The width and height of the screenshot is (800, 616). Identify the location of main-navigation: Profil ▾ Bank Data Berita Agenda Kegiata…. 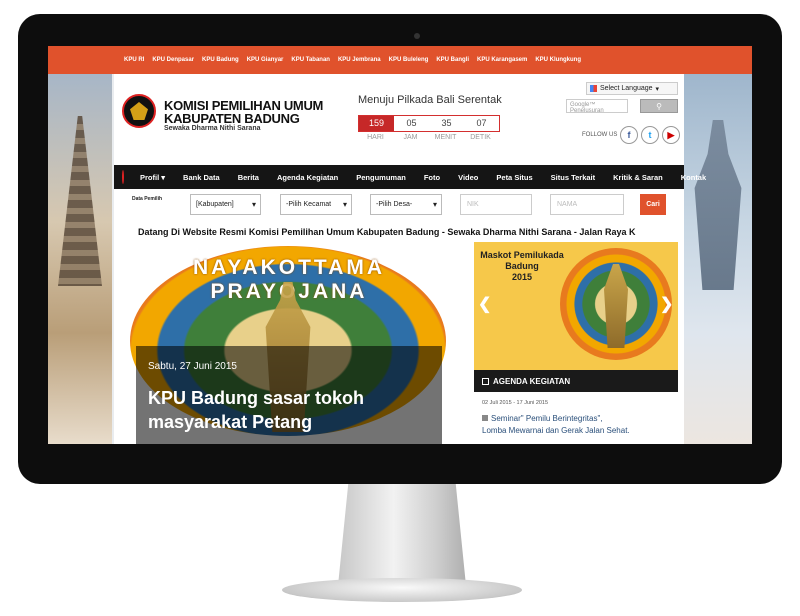
(410, 177).